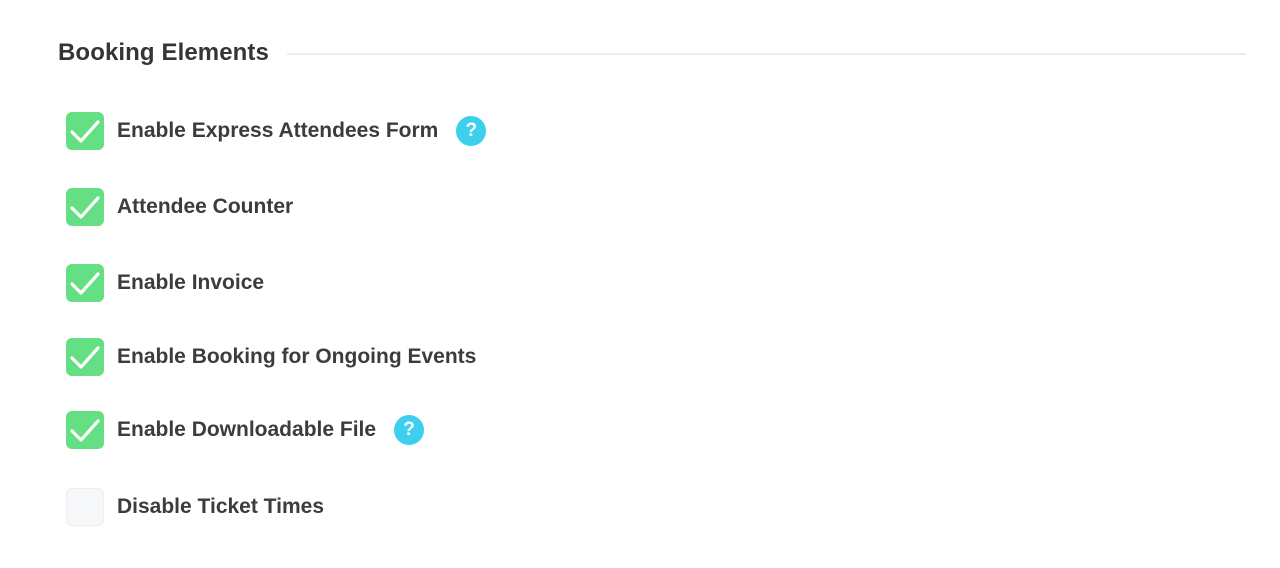 The height and width of the screenshot is (568, 1280). I want to click on option-enable-downloadable-file: Enable Downloadable File ?, so click(245, 430).